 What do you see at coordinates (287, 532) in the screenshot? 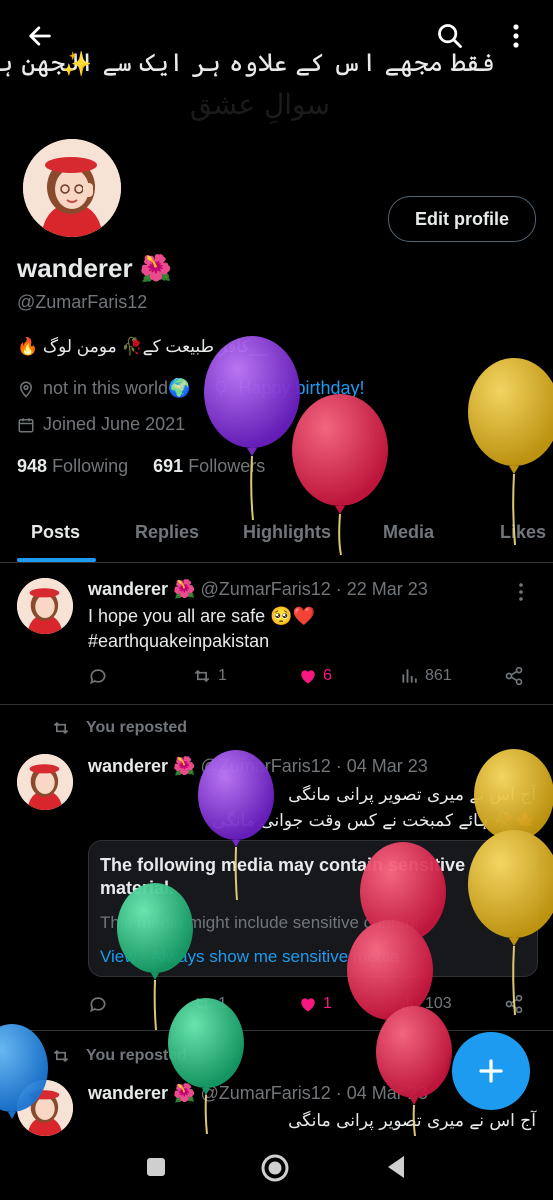
I see `tab-highlights: Highlights` at bounding box center [287, 532].